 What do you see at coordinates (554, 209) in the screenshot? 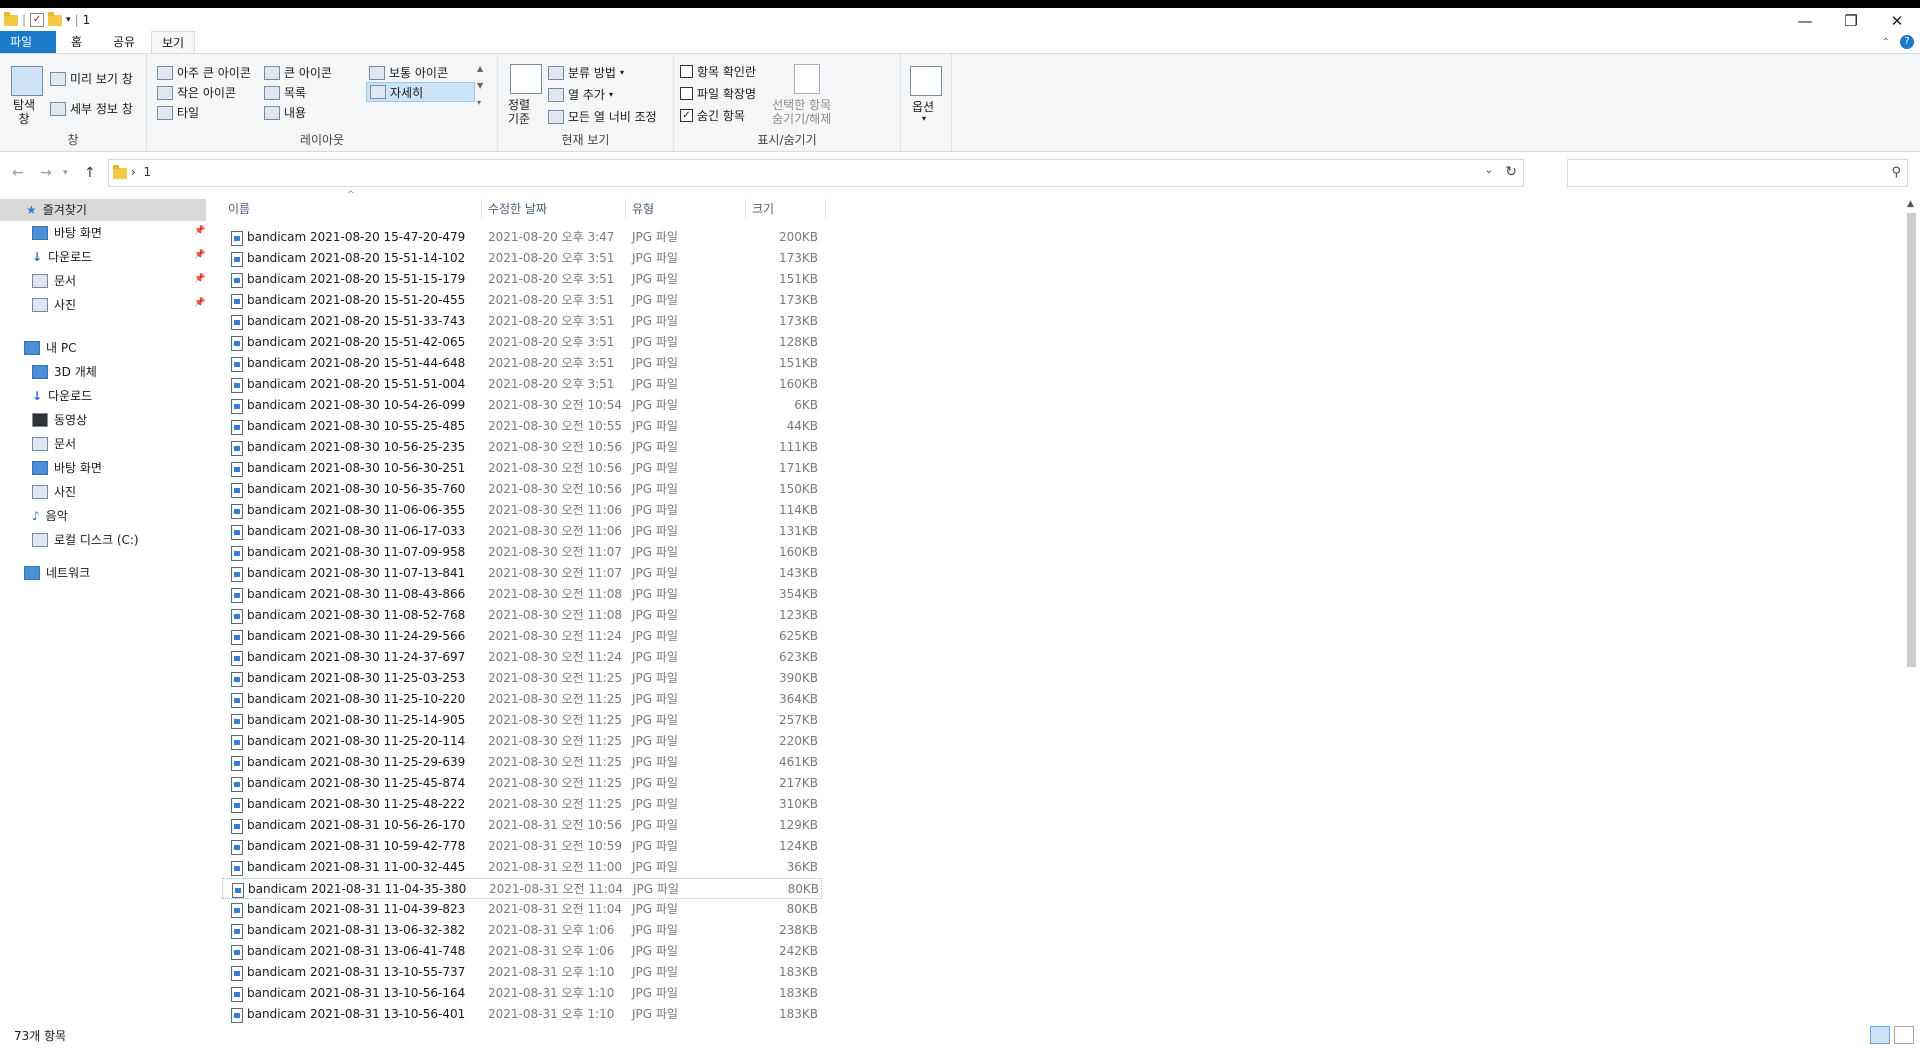
I see `column-header-date: 수정한 날짜` at bounding box center [554, 209].